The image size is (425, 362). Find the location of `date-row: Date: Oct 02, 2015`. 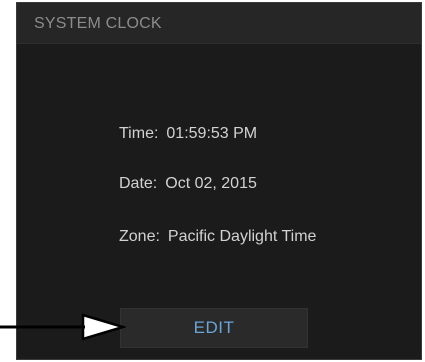

date-row: Date: Oct 02, 2015 is located at coordinates (188, 184).